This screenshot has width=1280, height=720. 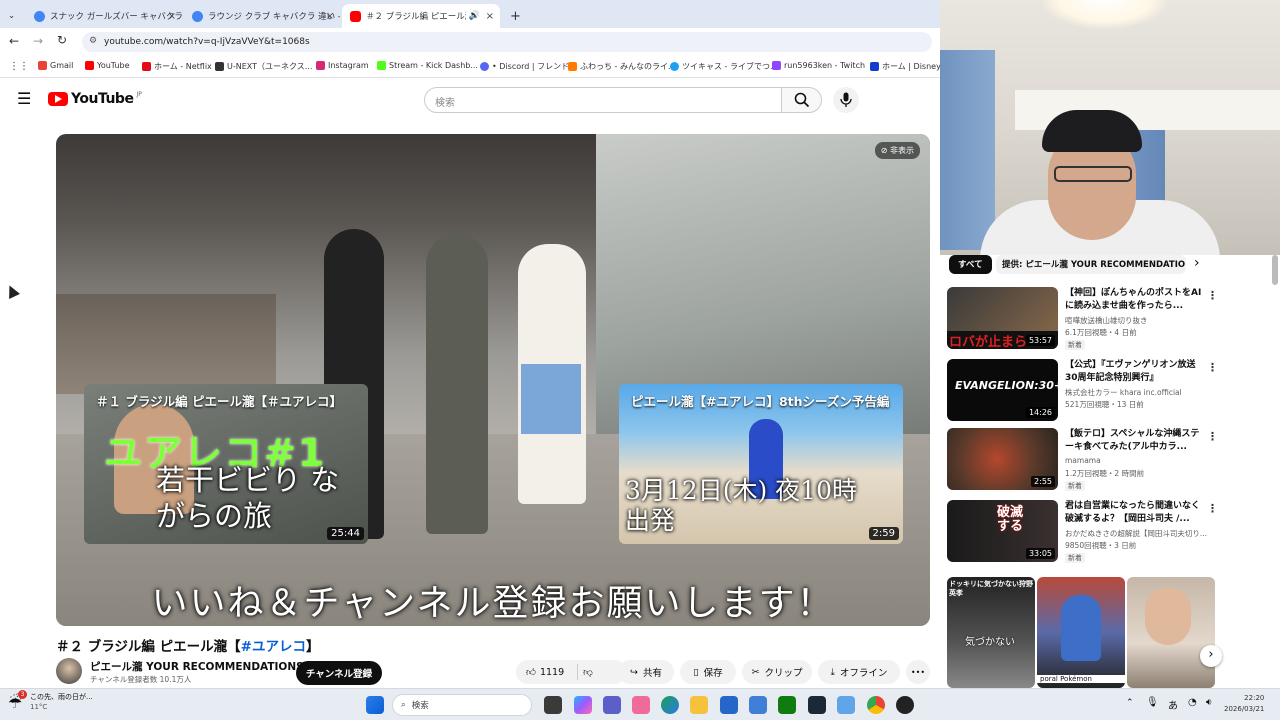 What do you see at coordinates (1197, 263) in the screenshot?
I see `chevron-right-icon: ›` at bounding box center [1197, 263].